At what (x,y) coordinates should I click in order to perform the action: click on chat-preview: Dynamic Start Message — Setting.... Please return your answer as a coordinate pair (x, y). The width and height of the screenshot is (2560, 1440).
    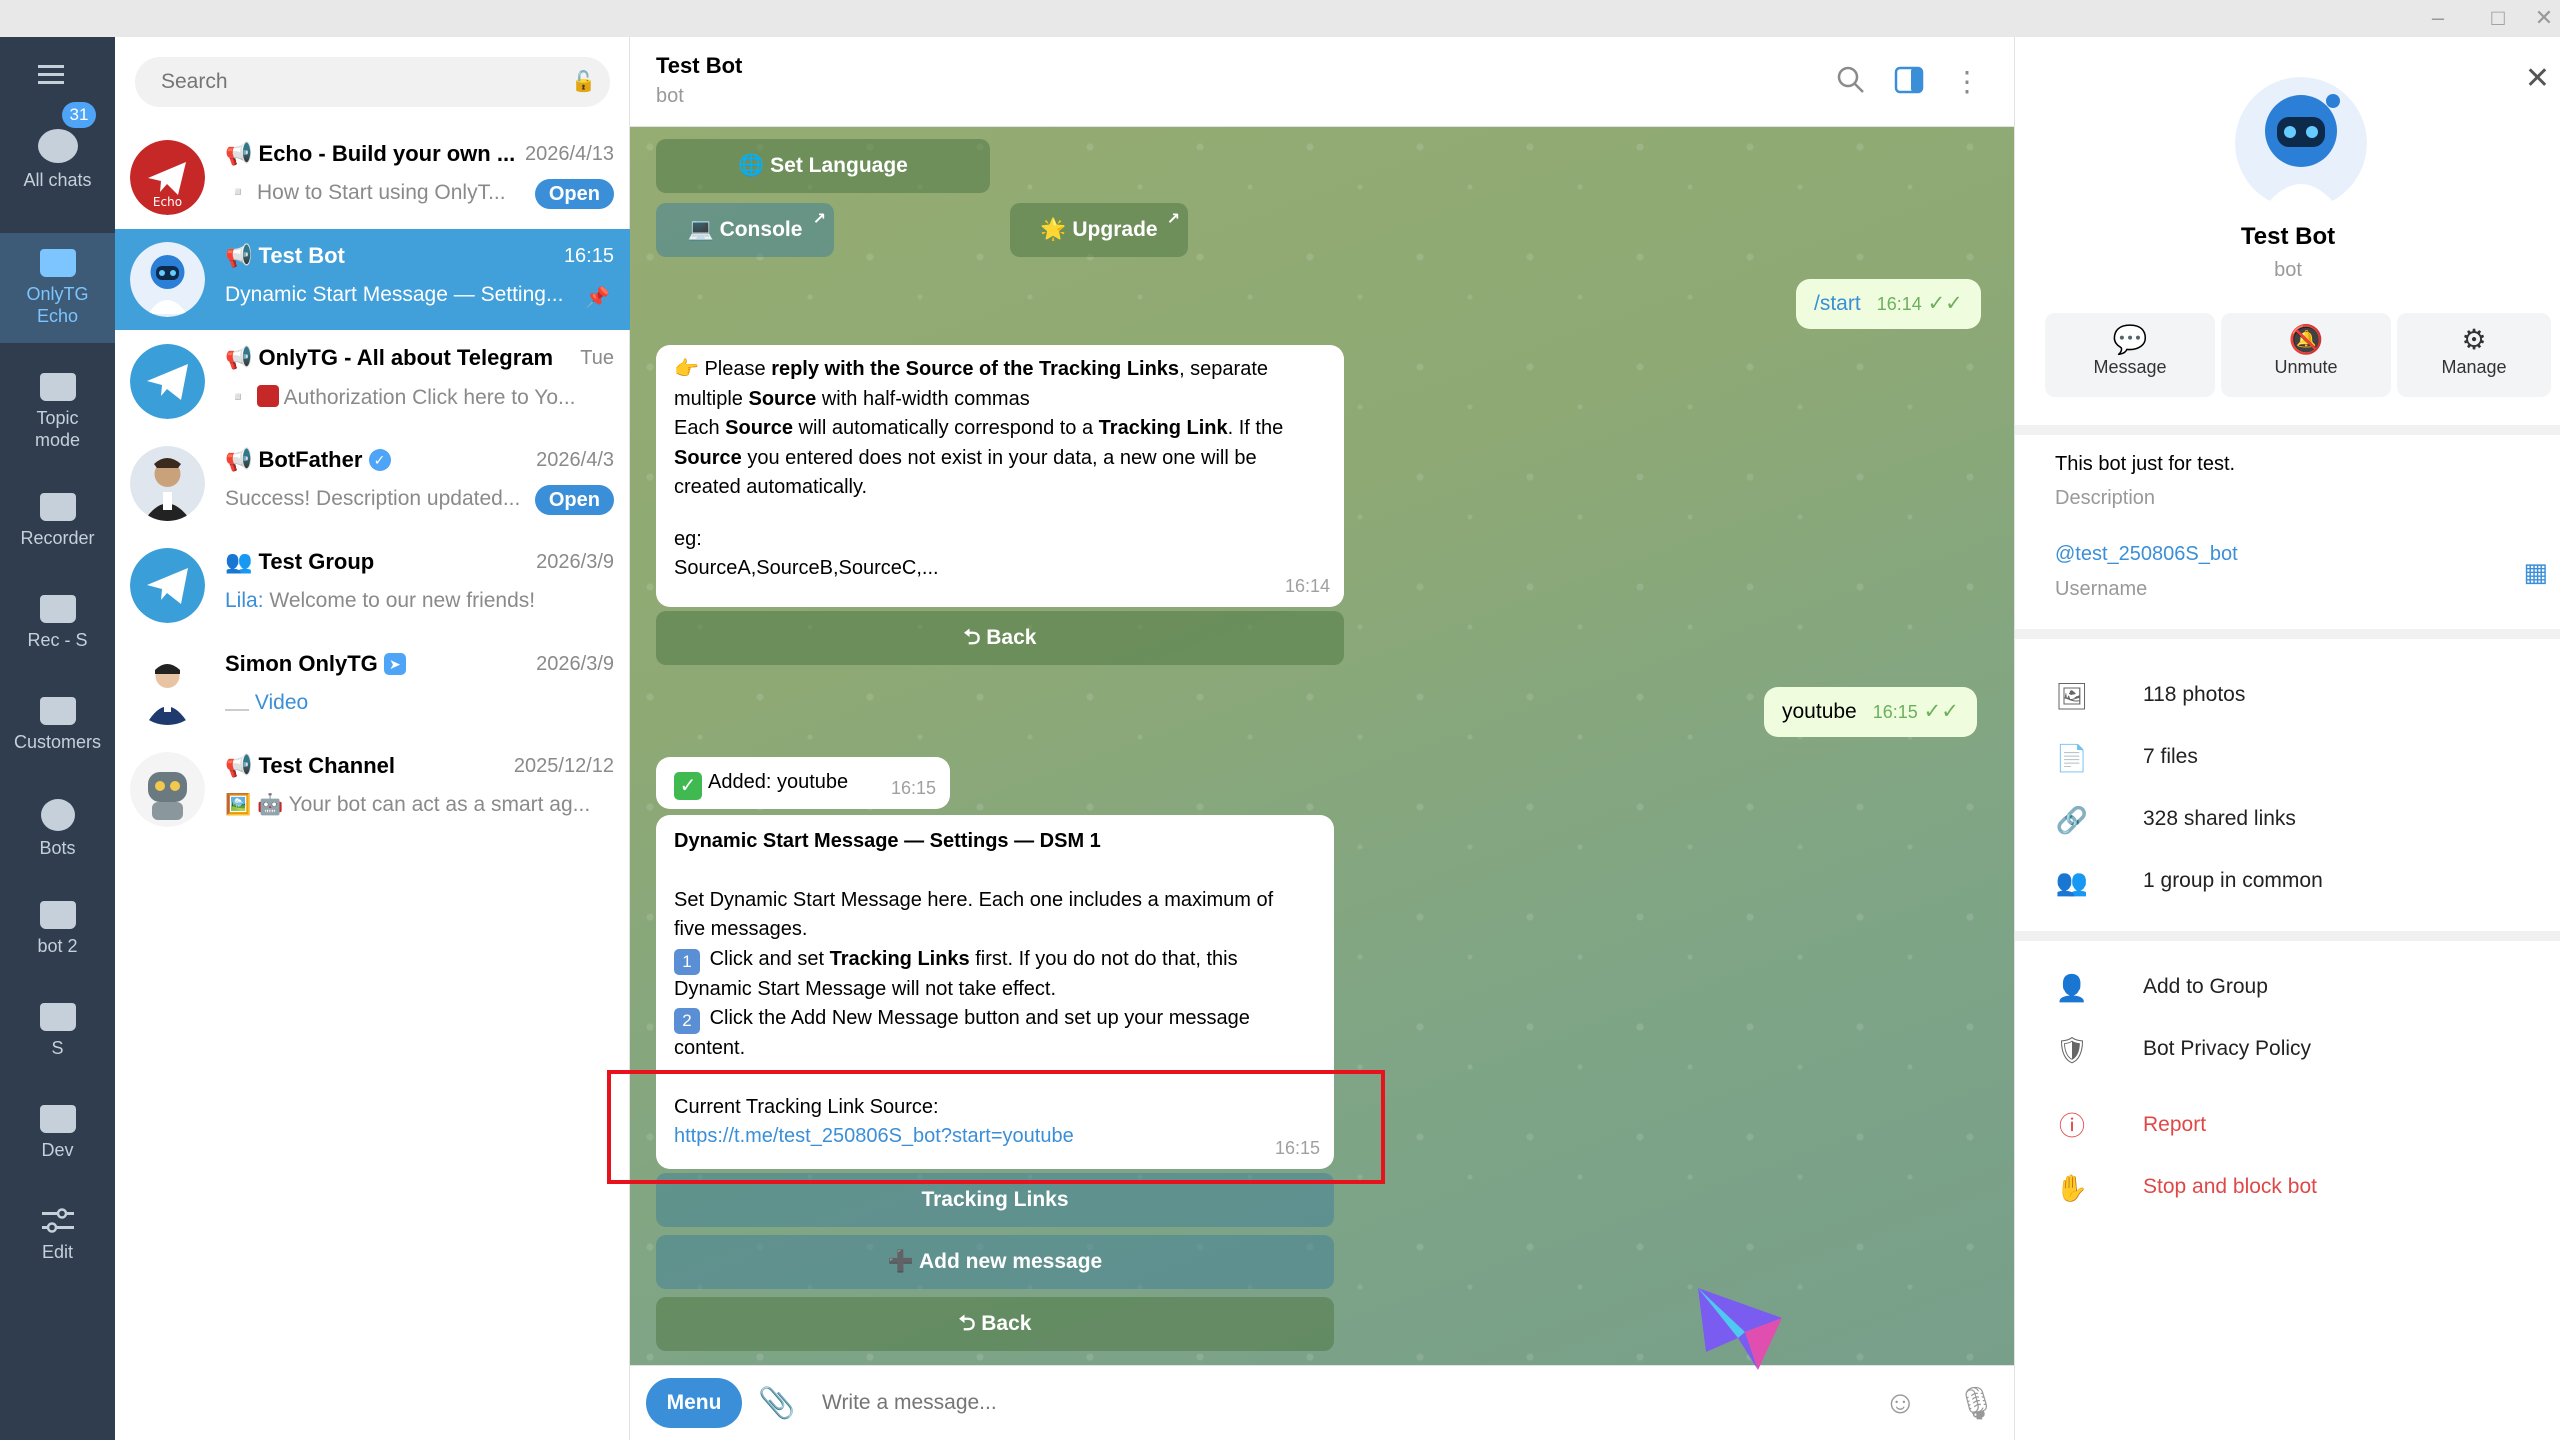
    Looking at the image, I should click on (394, 294).